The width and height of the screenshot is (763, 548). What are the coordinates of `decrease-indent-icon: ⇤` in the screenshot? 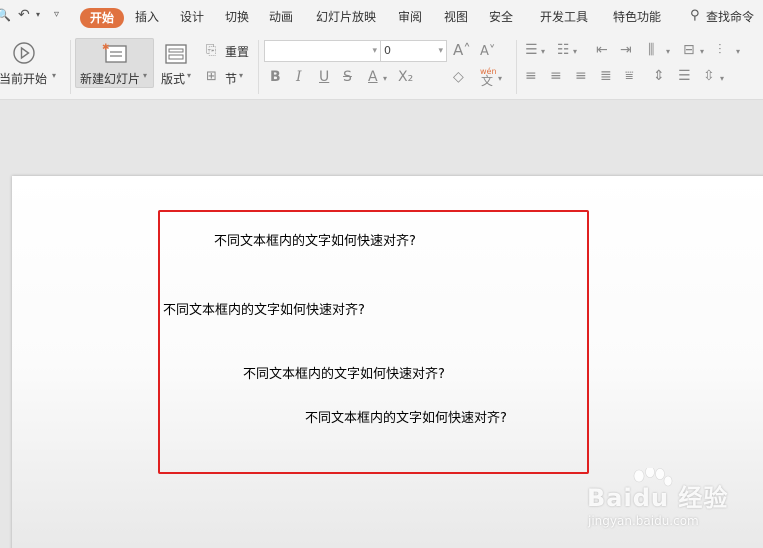 It's located at (602, 50).